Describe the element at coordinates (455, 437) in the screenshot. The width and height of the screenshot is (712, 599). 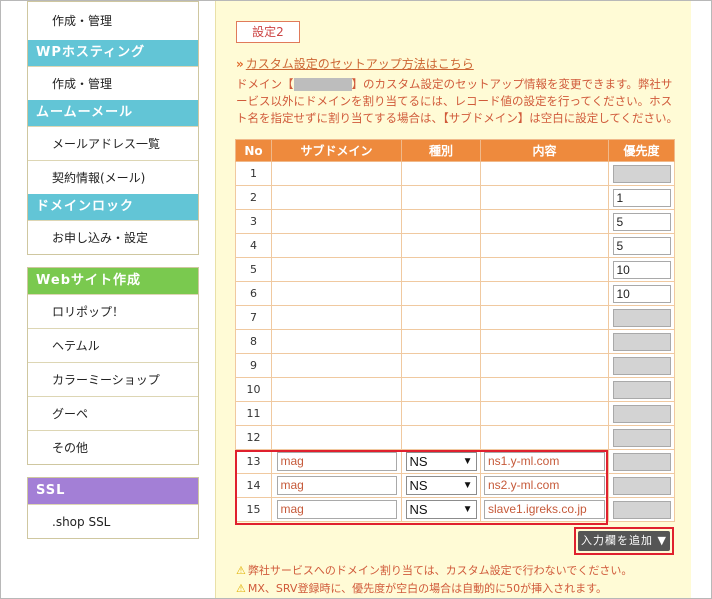
I see `table-row: 12` at that location.